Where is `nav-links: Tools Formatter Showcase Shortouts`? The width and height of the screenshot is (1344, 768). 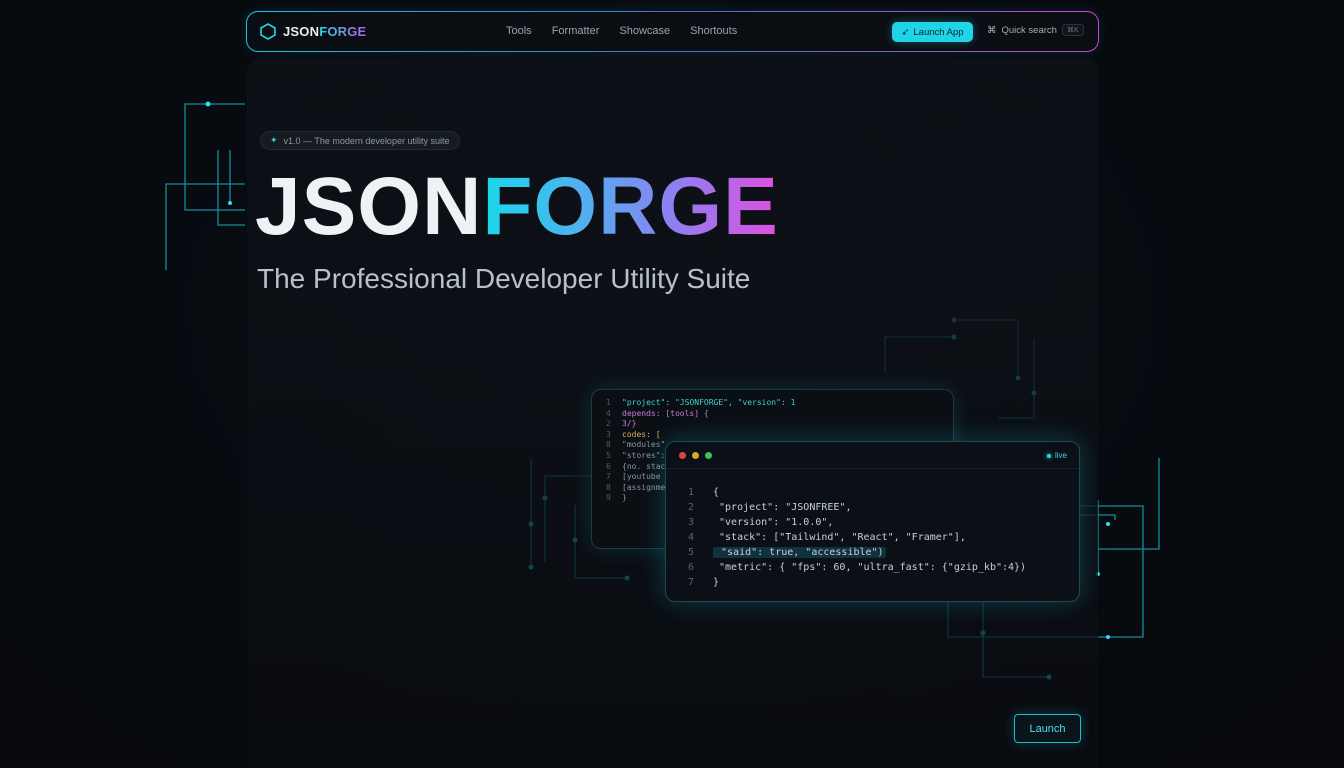 nav-links: Tools Formatter Showcase Shortouts is located at coordinates (621, 31).